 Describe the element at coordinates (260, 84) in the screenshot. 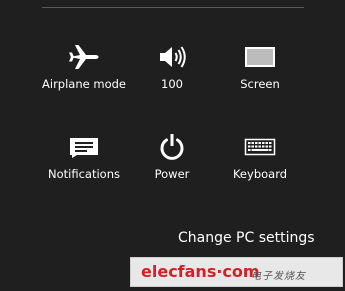

I see `screen-label: Screen` at that location.